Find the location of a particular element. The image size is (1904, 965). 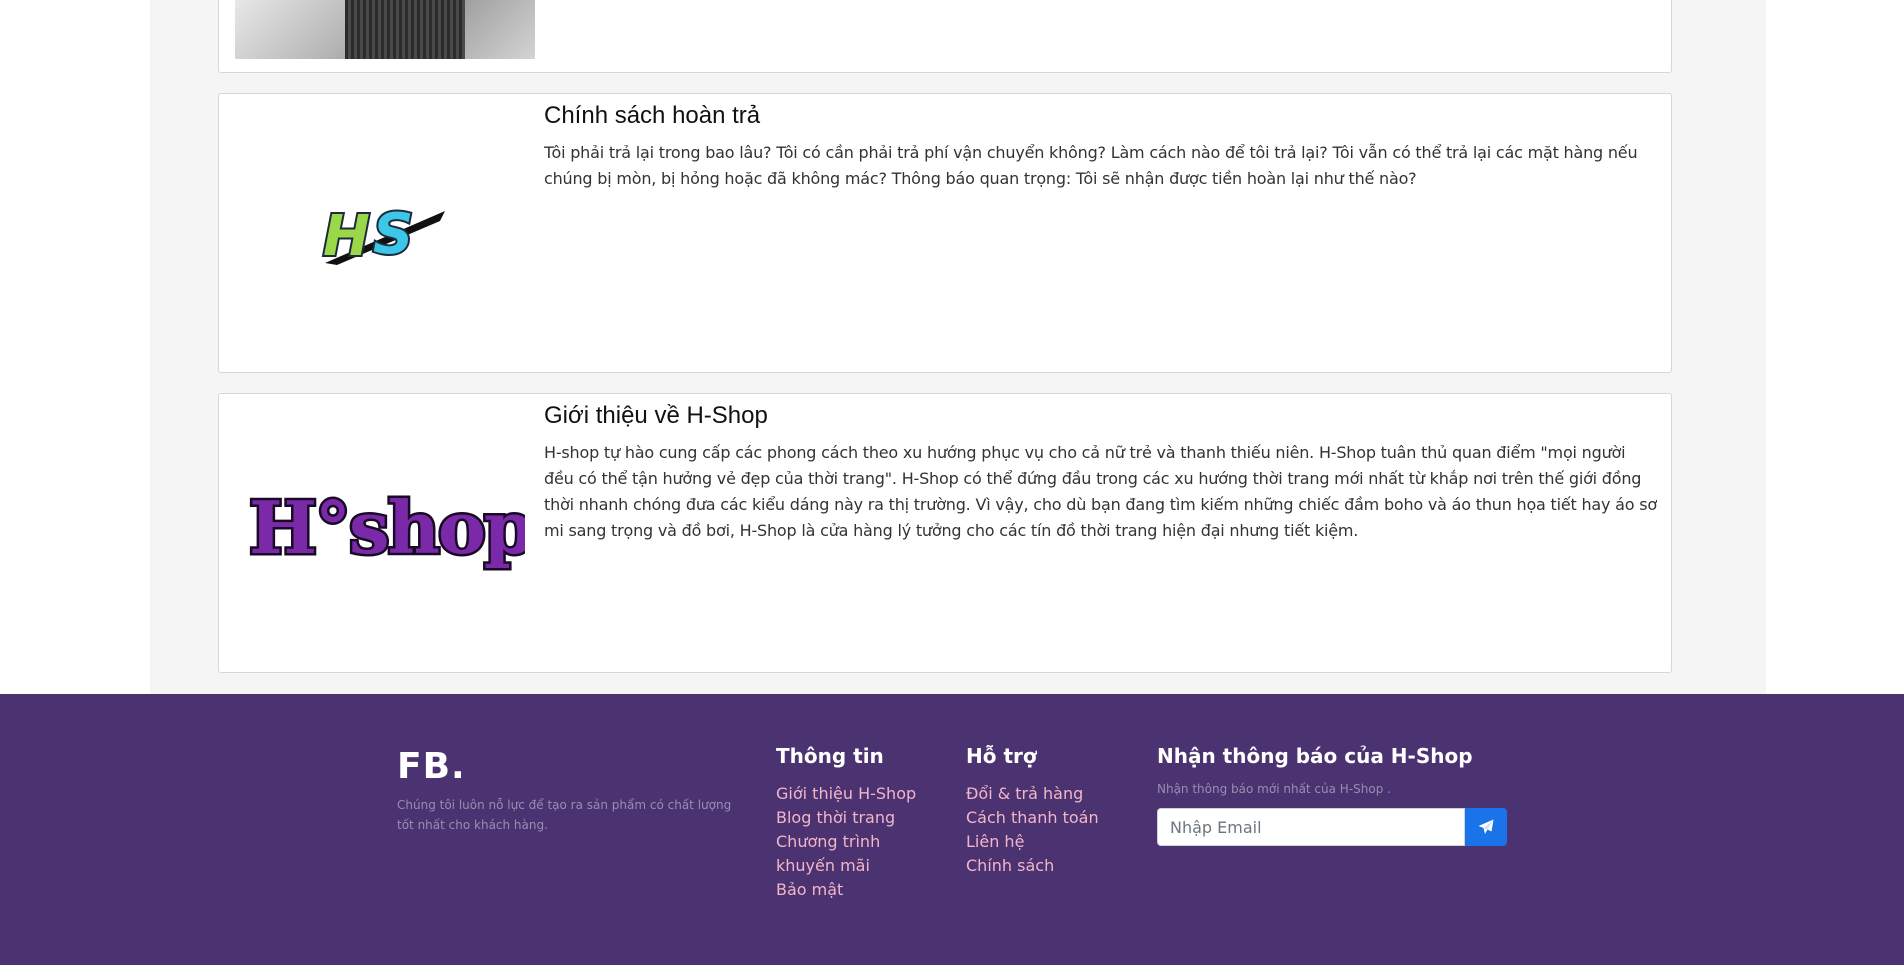

subscribe-button is located at coordinates (1486, 827).